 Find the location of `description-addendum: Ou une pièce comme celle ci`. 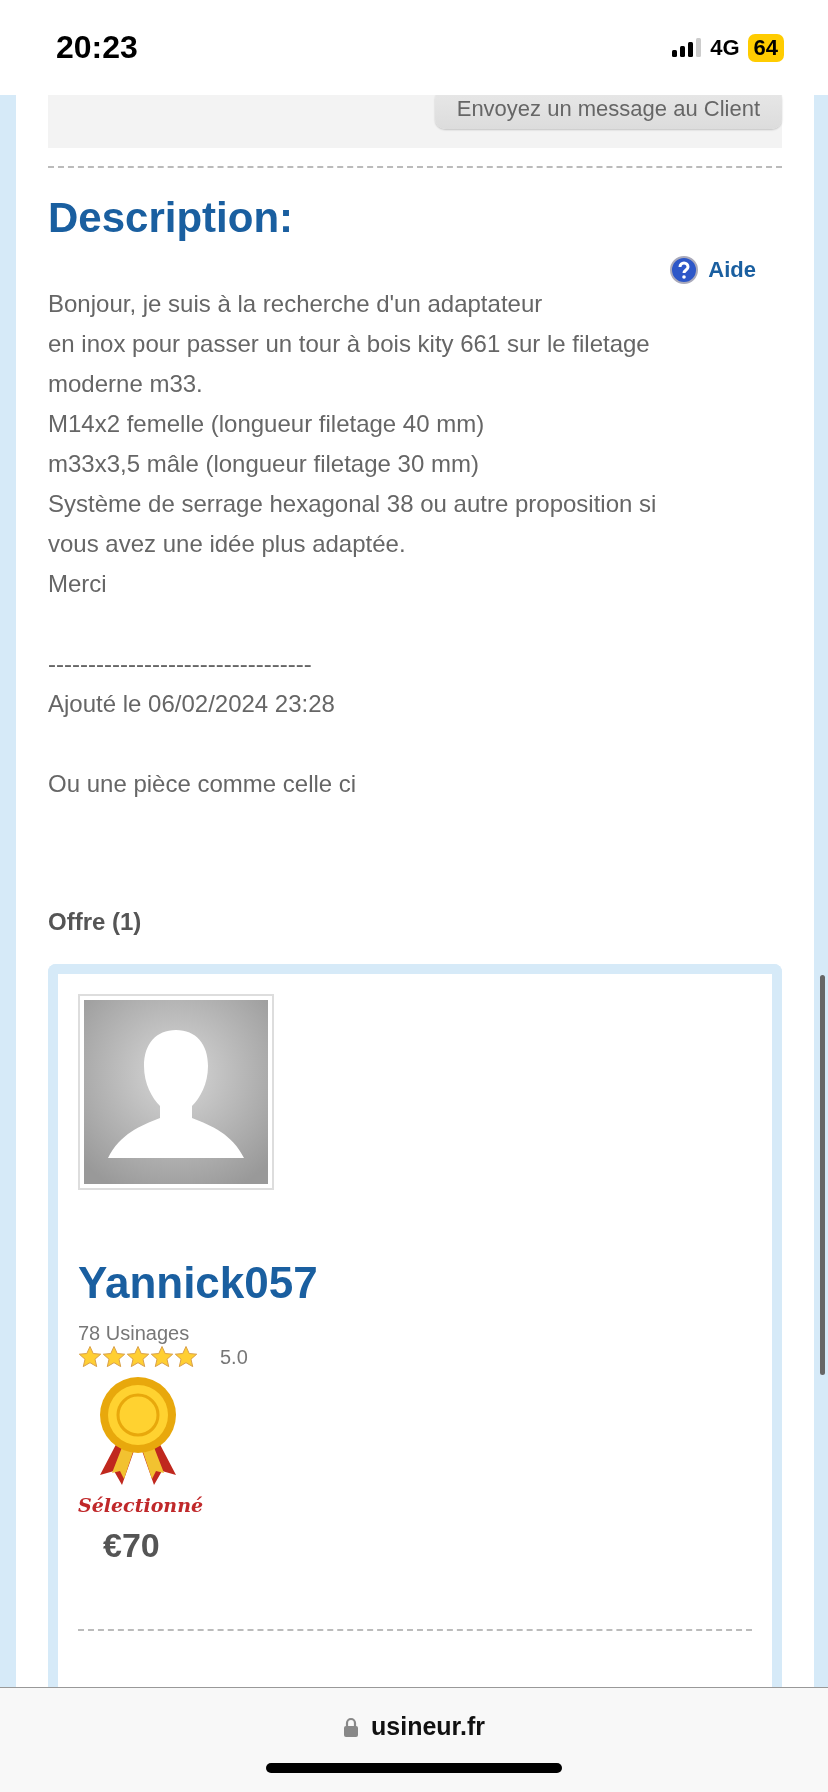

description-addendum: Ou une pièce comme celle ci is located at coordinates (203, 784).